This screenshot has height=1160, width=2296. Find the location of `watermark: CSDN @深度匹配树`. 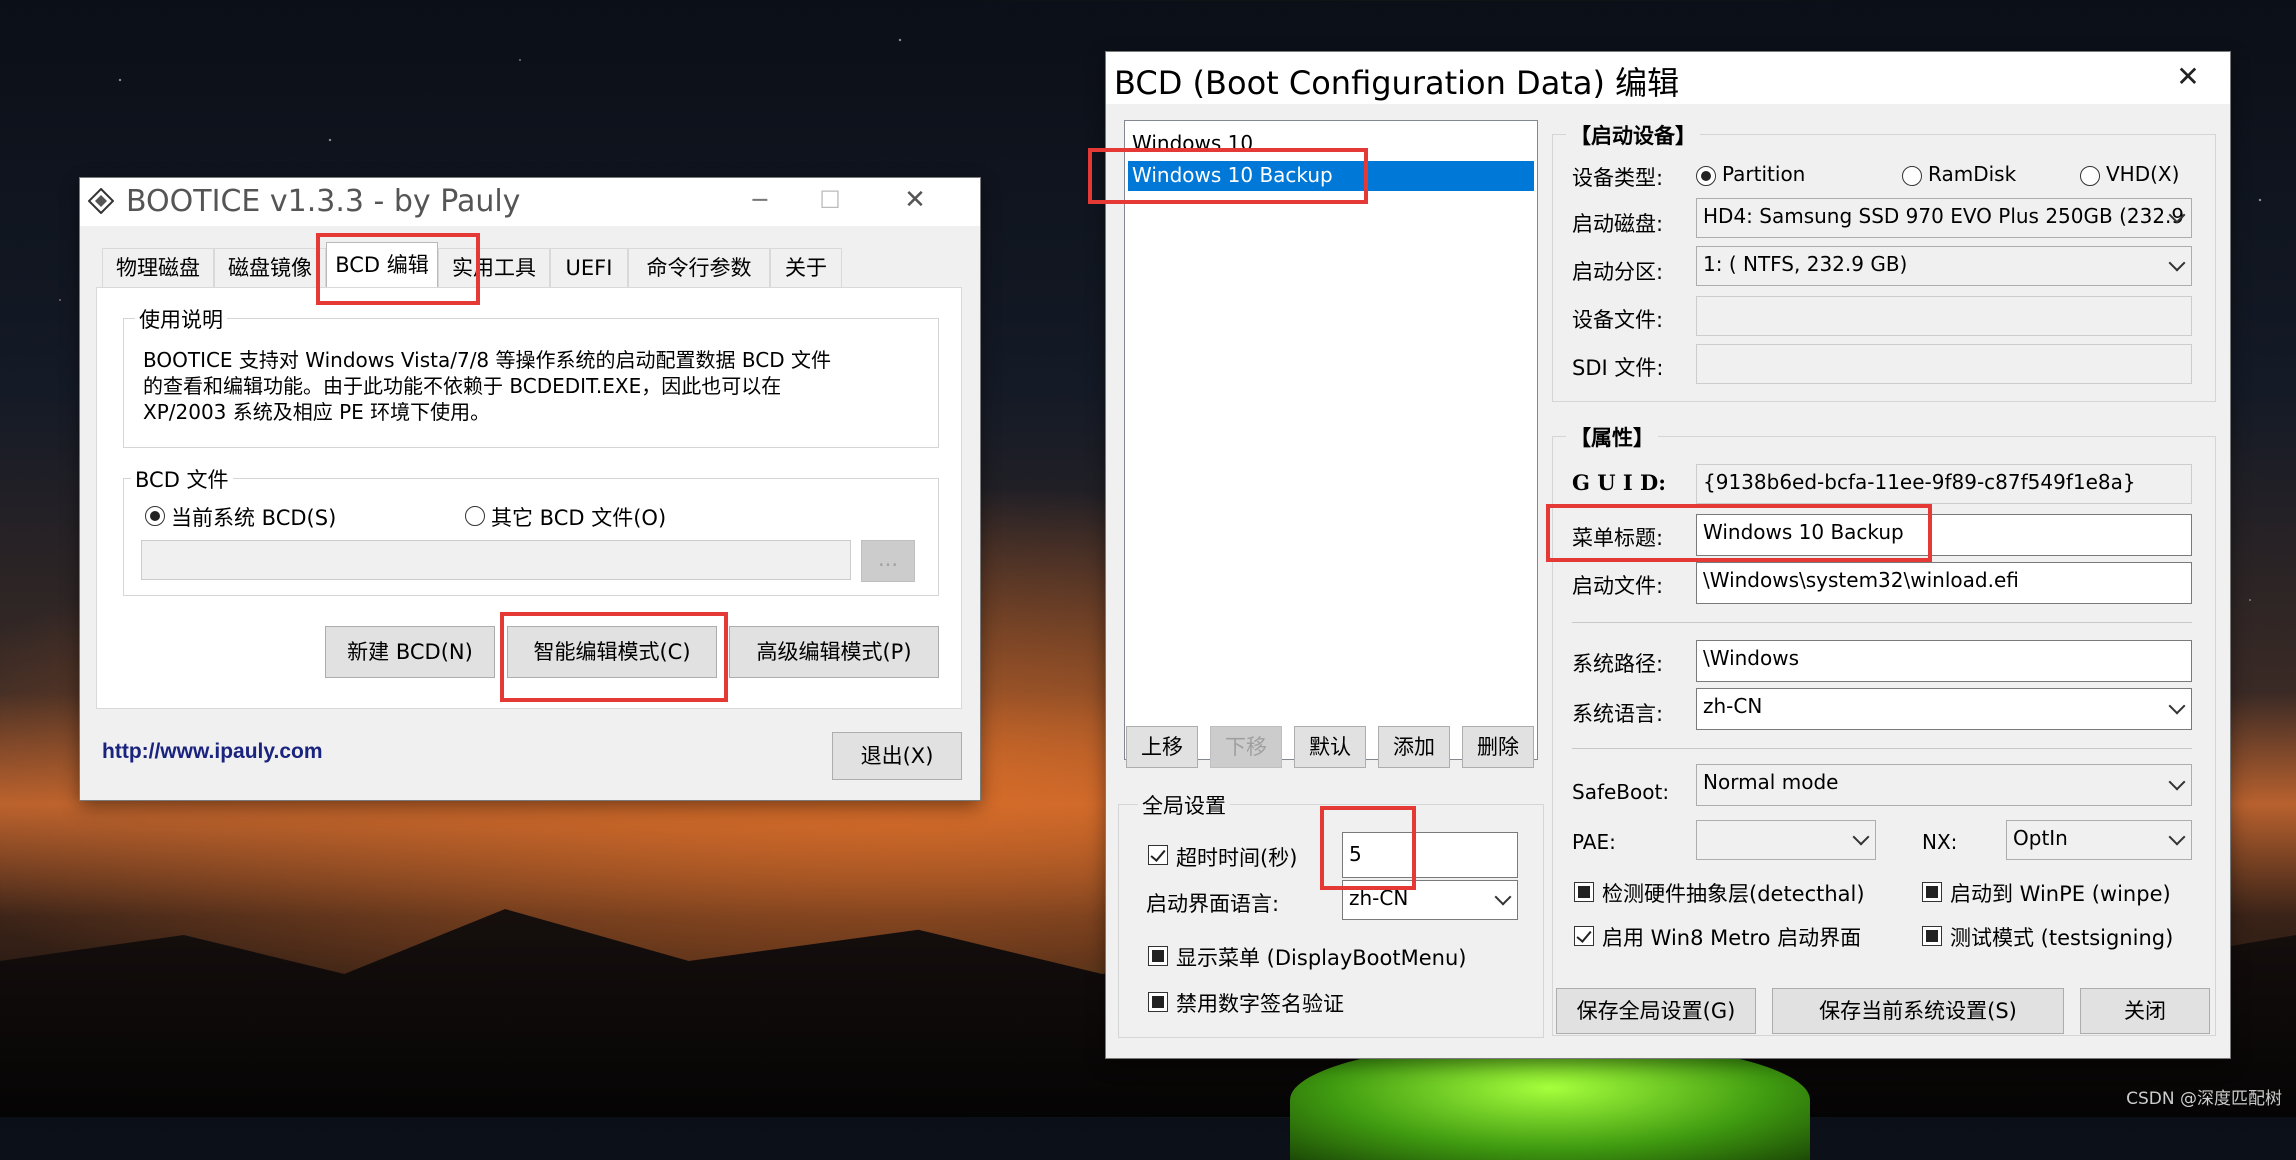

watermark: CSDN @深度匹配树 is located at coordinates (2204, 1099).